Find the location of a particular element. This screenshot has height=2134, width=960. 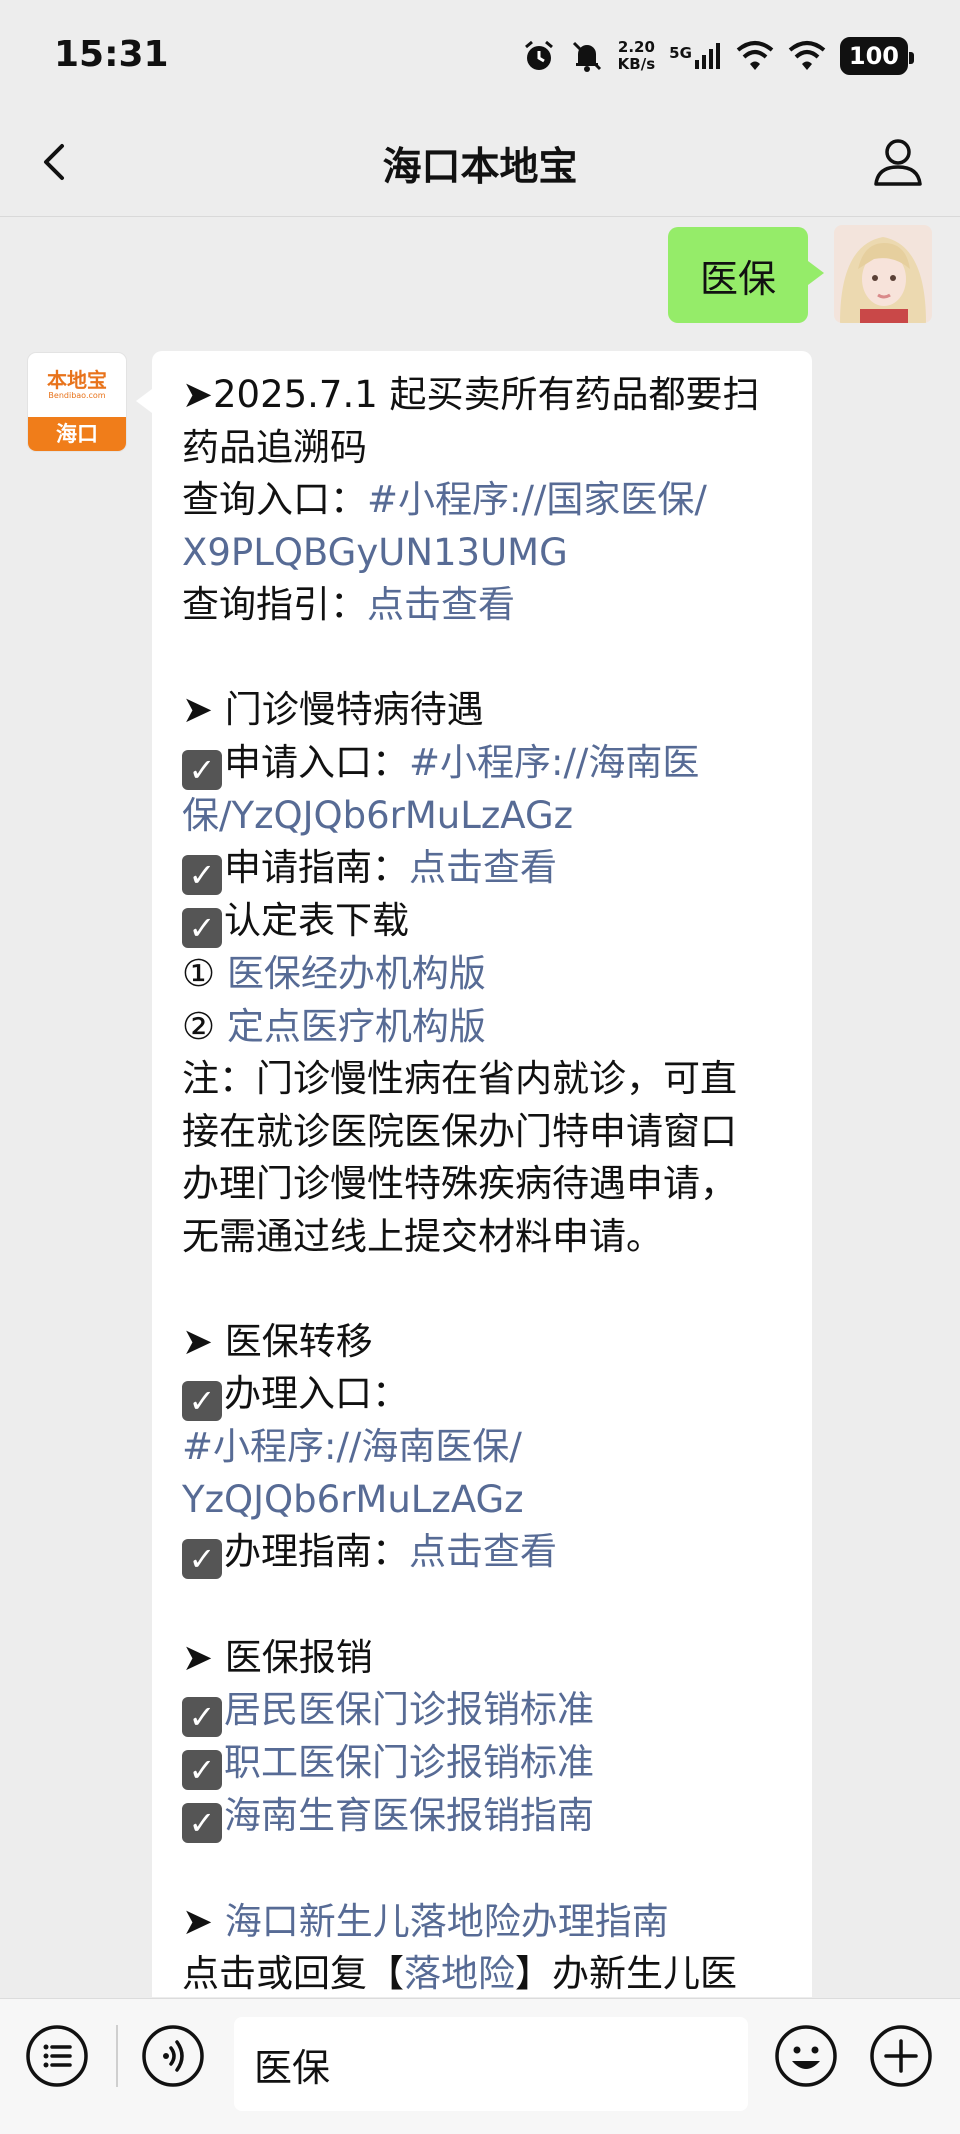

reply-text: ➤ 医保报销 is located at coordinates (277, 1657).